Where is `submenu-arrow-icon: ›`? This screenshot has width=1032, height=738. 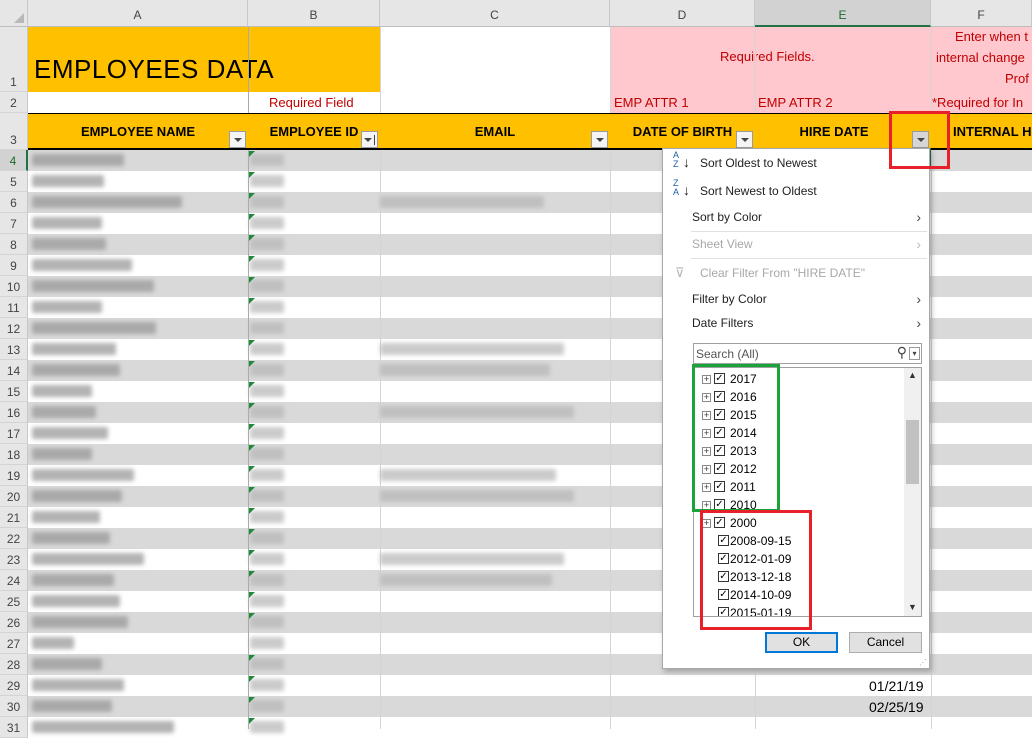
submenu-arrow-icon: › is located at coordinates (918, 244).